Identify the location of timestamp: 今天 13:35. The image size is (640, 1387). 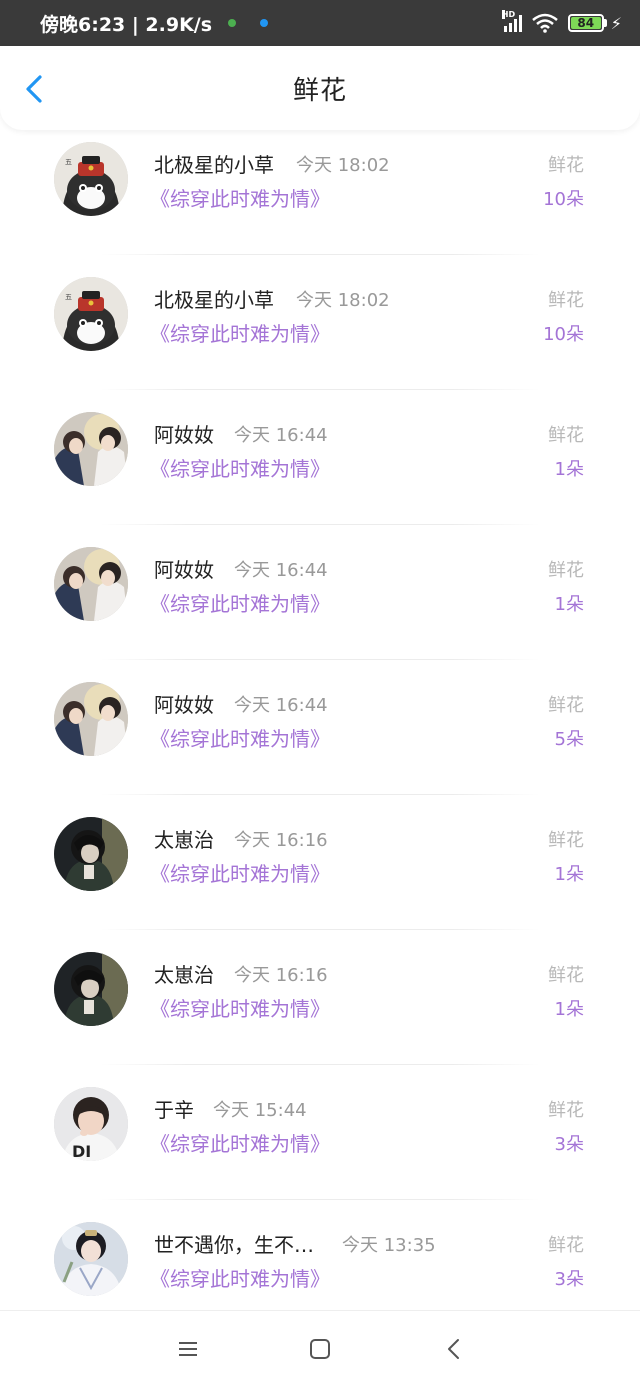
(389, 1245).